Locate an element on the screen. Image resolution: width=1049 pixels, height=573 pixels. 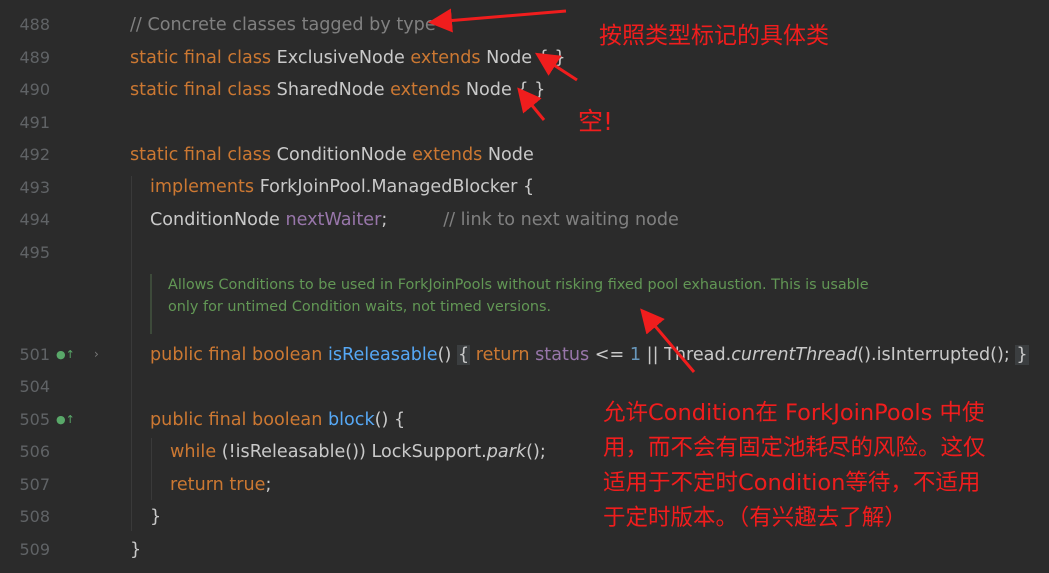
annotation-explain-line: 允许Condition在 ForkJoinPools 中使 is located at coordinates (794, 413).